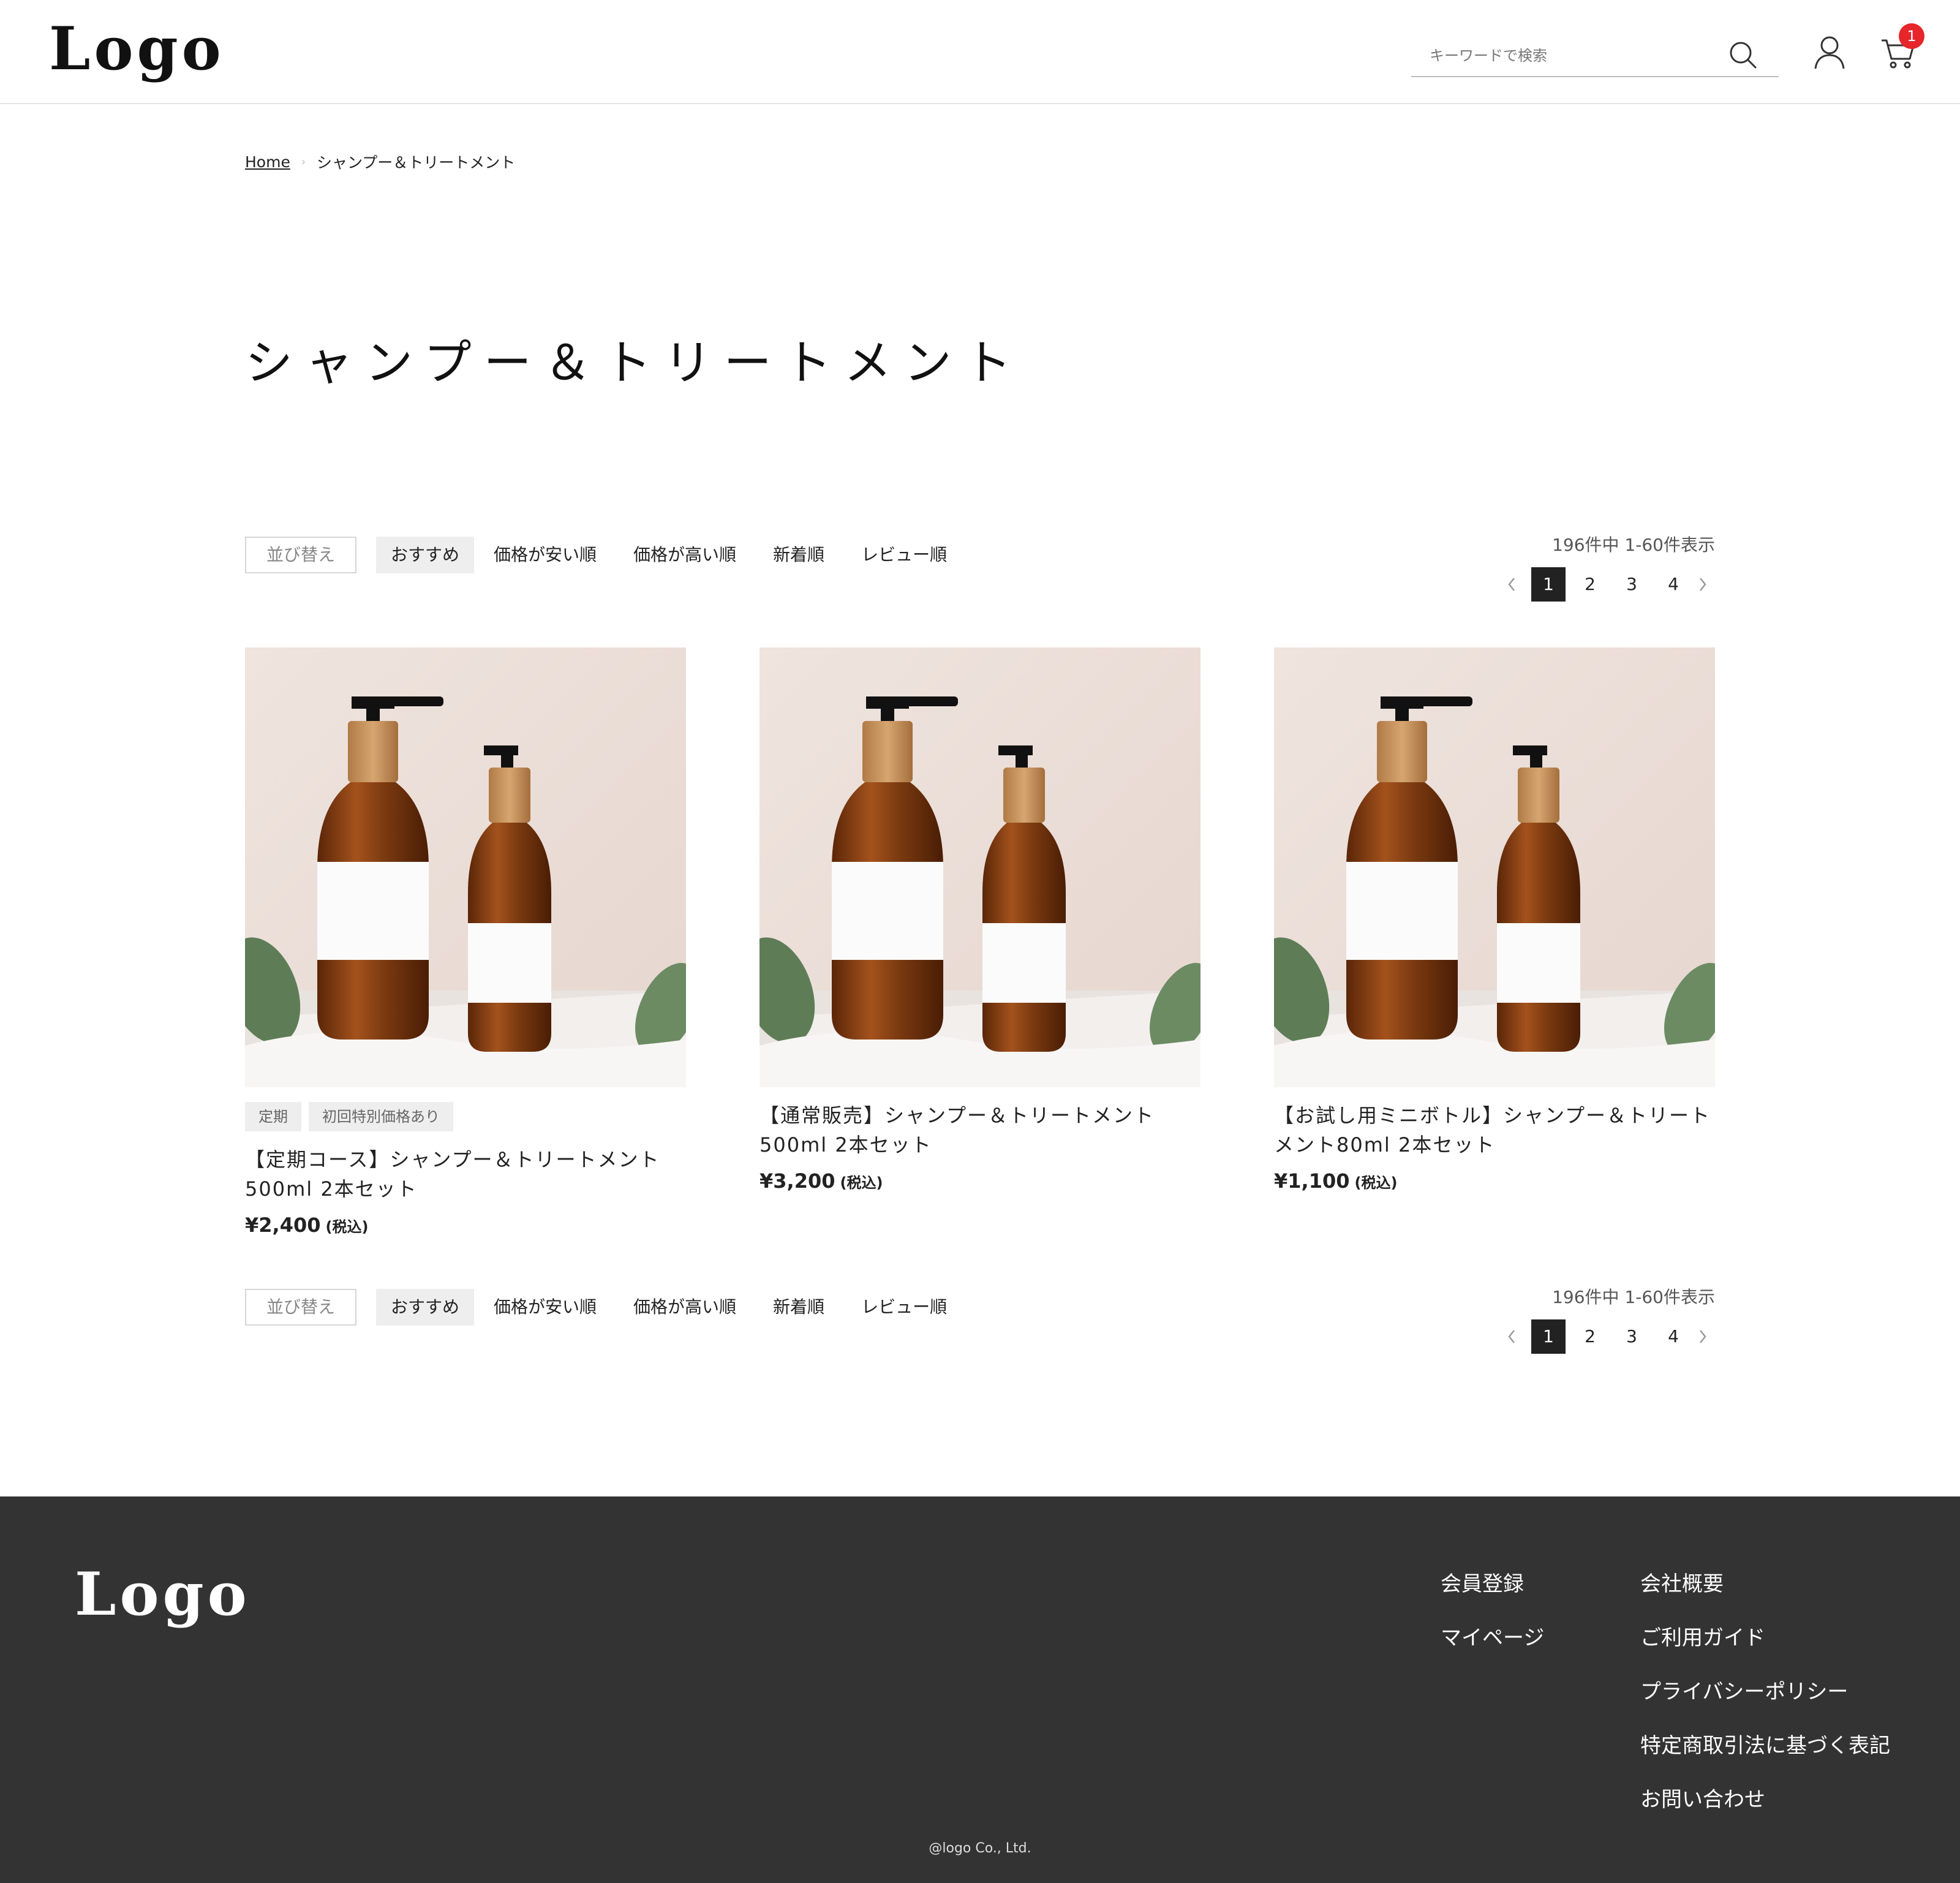 This screenshot has width=1960, height=1883. I want to click on product-price: ¥2,400 (税込), so click(466, 1225).